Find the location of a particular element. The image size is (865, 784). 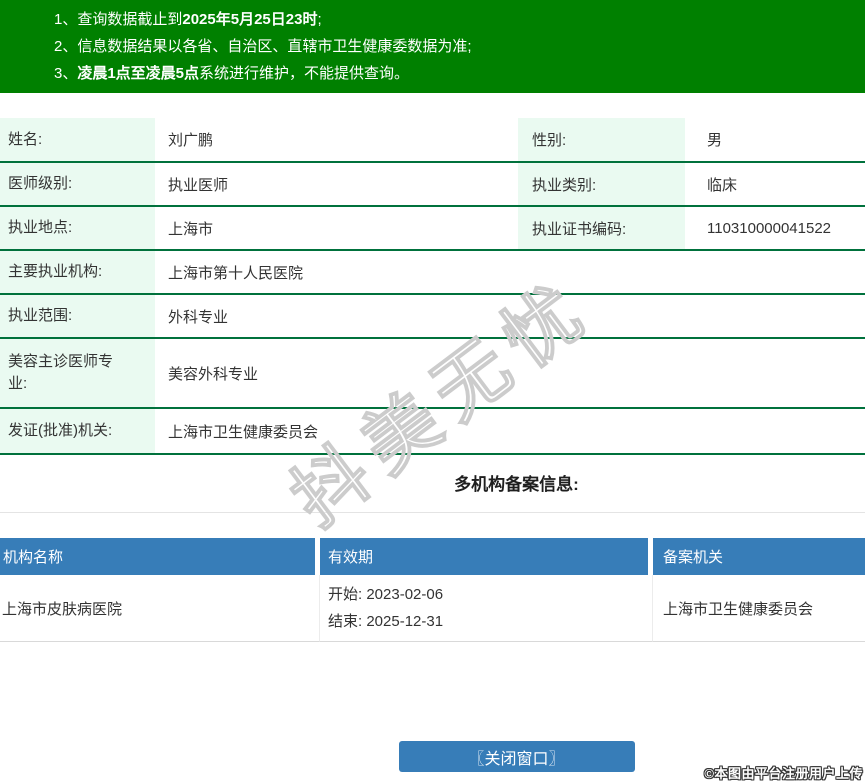

info-row-main-institution: 主要执业机构: 上海市第十人民医院 is located at coordinates (432, 272).